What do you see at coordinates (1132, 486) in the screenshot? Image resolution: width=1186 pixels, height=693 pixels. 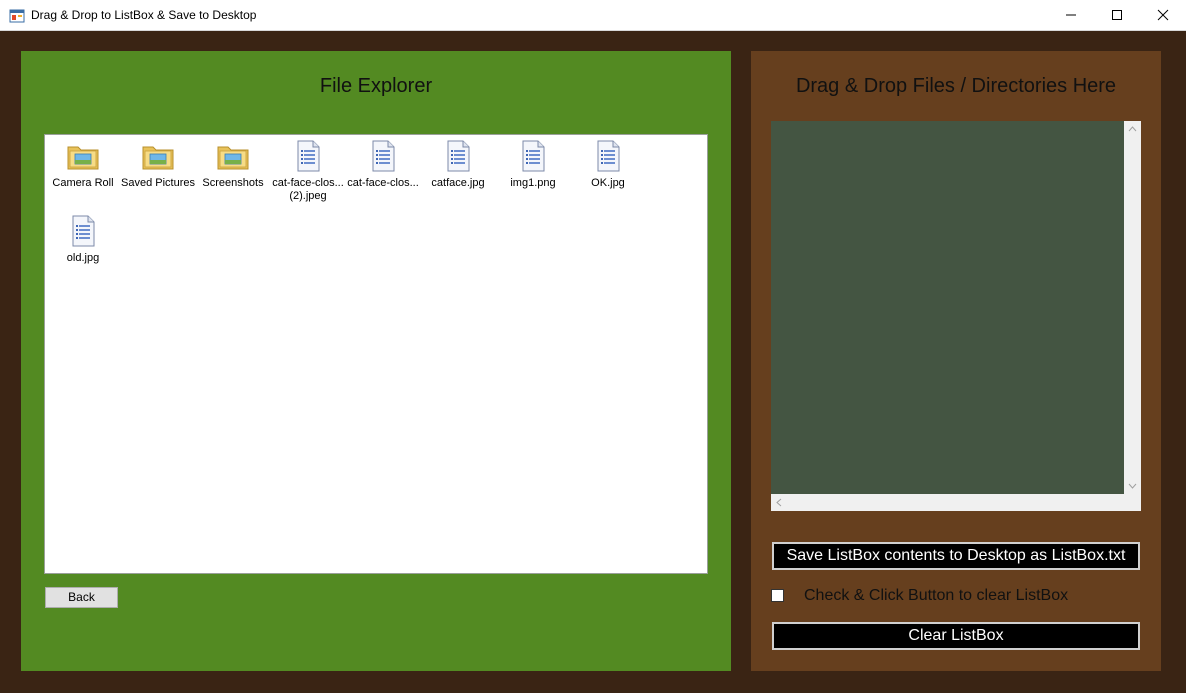 I see `scroll-down-arrow-icon` at bounding box center [1132, 486].